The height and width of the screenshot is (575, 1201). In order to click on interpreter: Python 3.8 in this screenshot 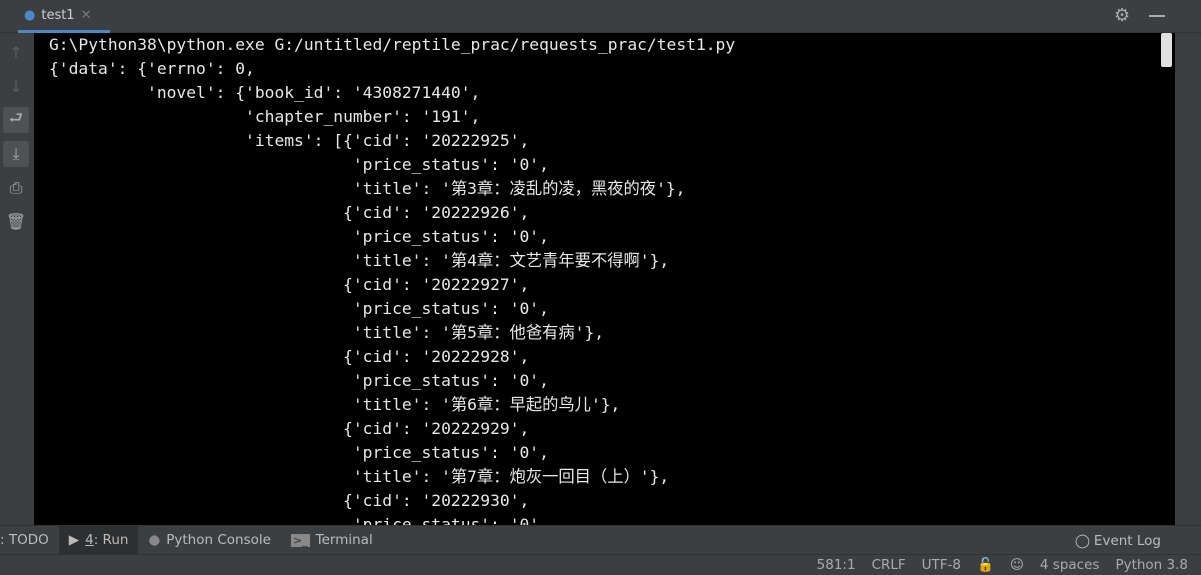, I will do `click(1151, 565)`.